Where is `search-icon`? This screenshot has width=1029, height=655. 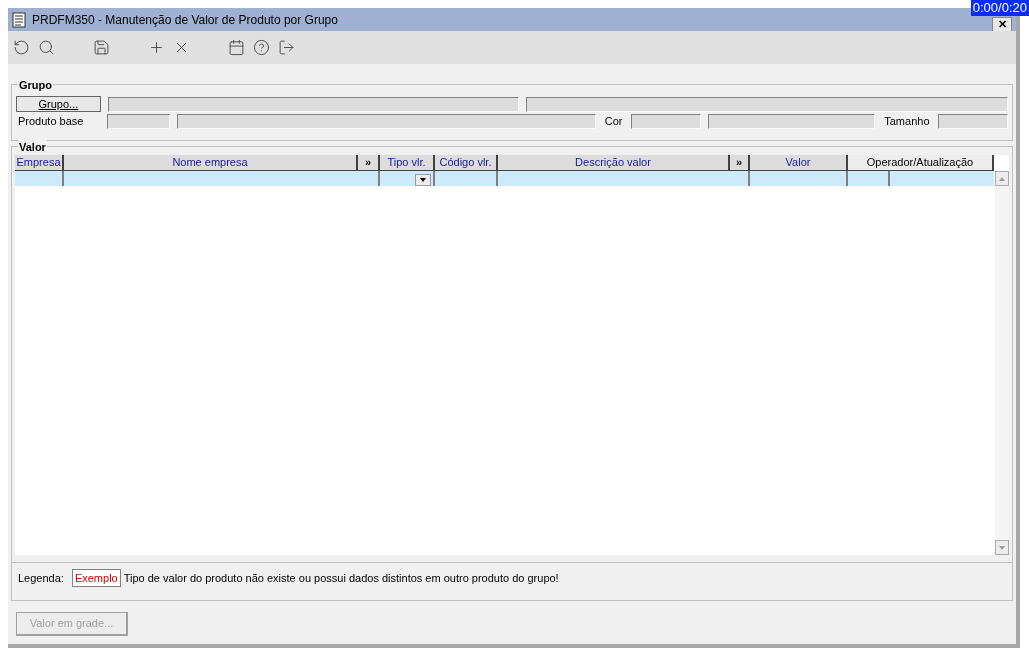
search-icon is located at coordinates (46, 47).